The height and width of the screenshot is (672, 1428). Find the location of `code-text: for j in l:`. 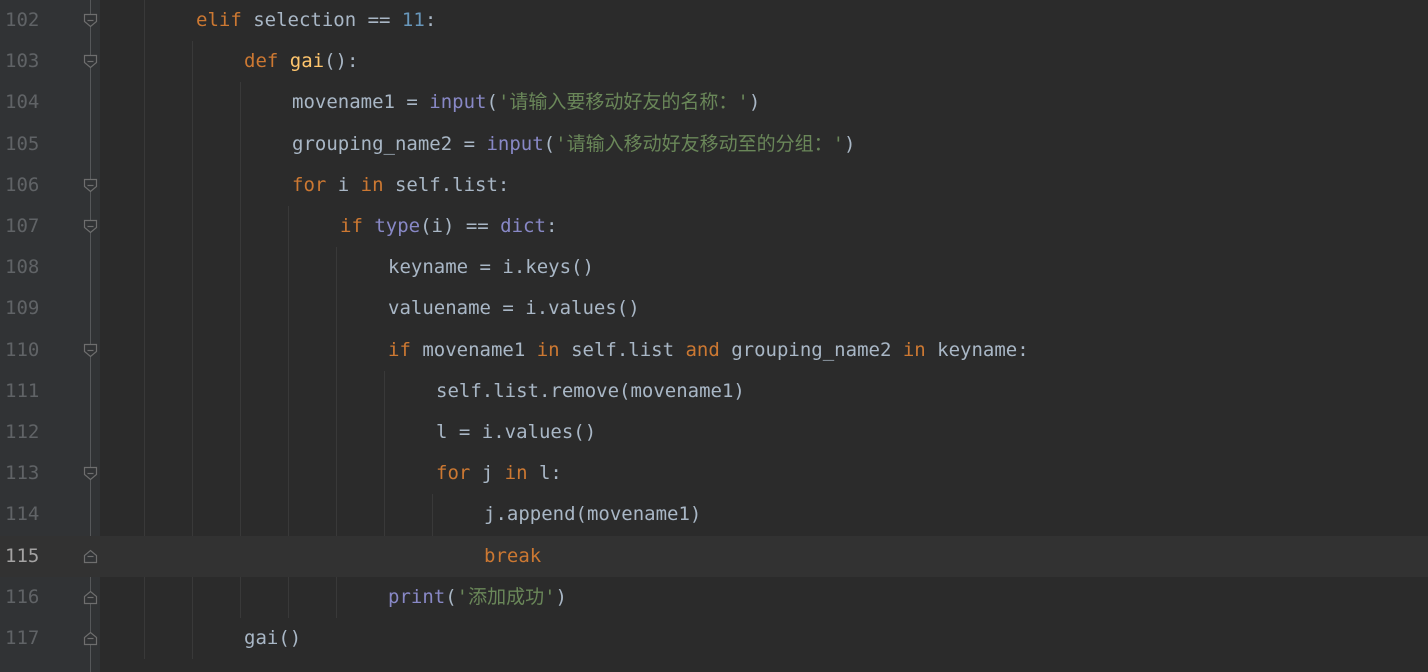

code-text: for j in l: is located at coordinates (499, 473).